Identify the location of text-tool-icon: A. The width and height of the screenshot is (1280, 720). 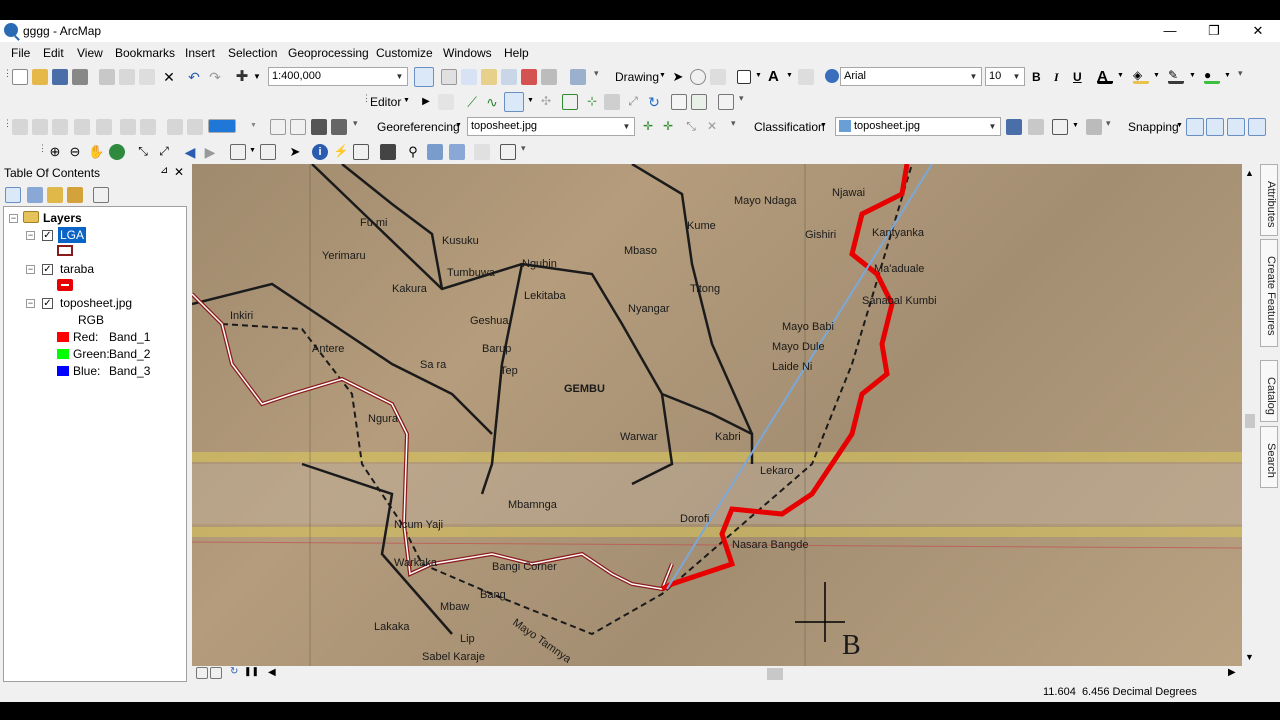
(776, 76).